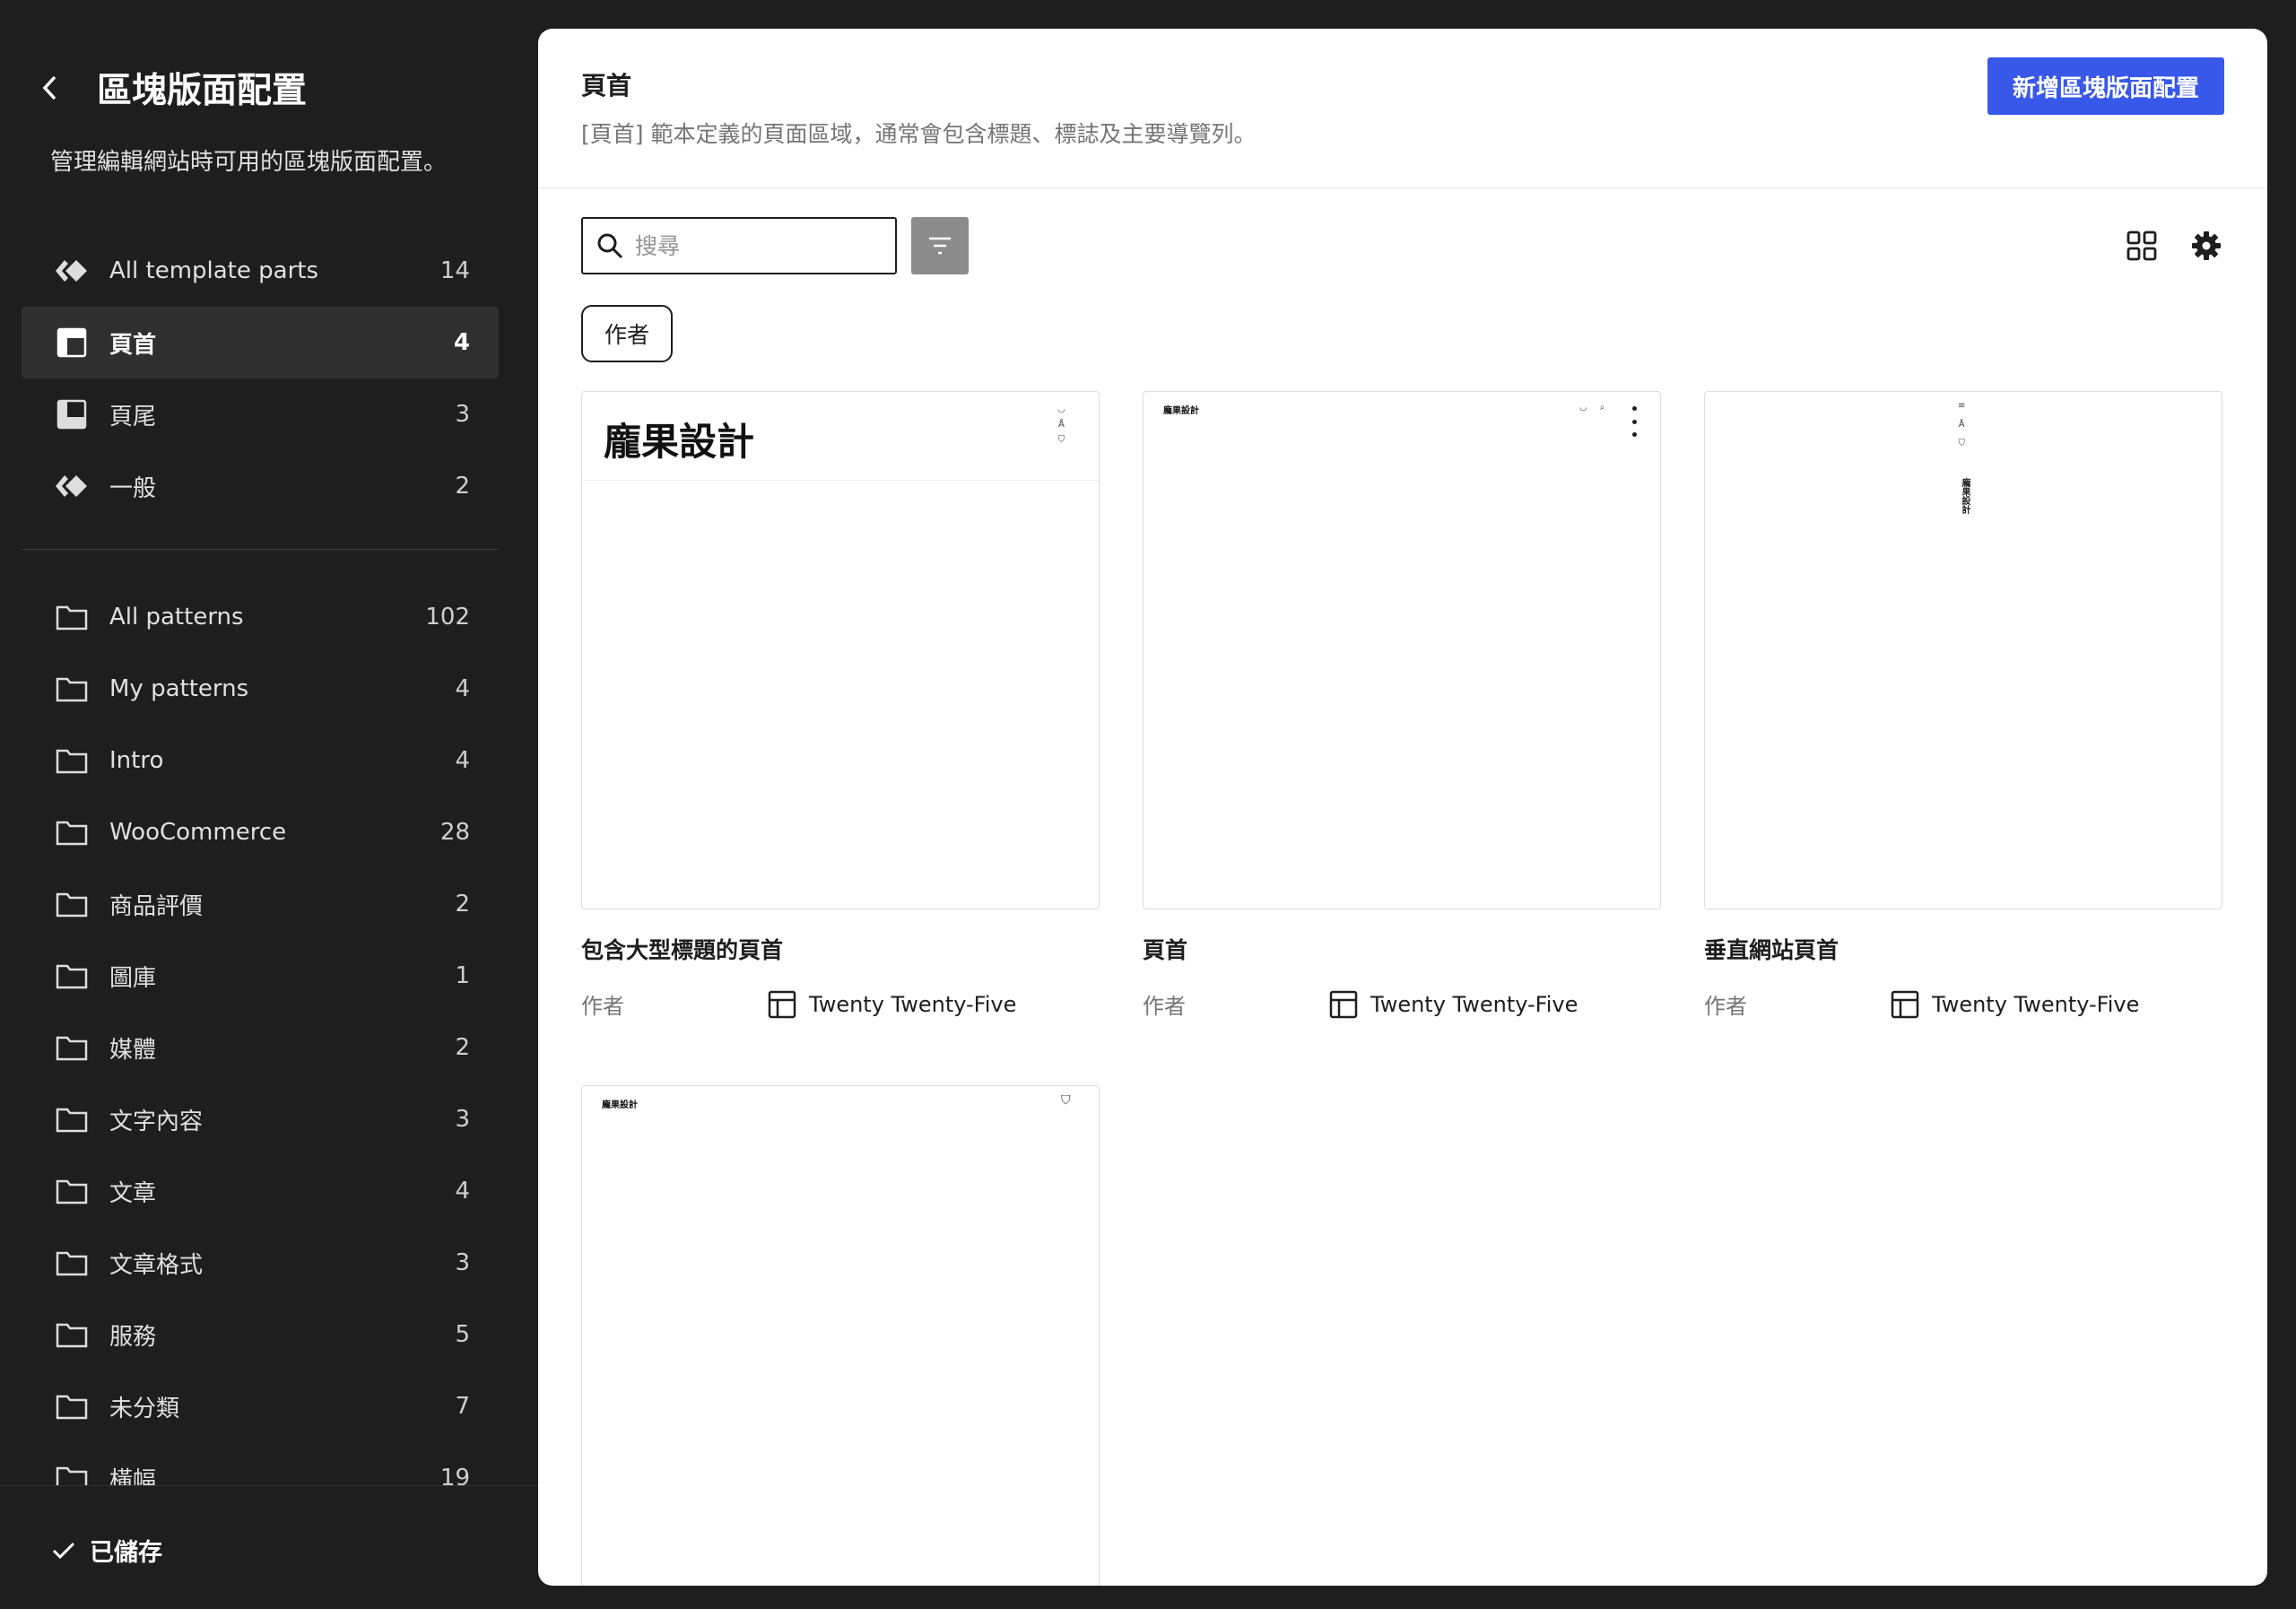 The image size is (2296, 1609). I want to click on pattern-preview: 龐果設計 ◡ ⌕, so click(1402, 650).